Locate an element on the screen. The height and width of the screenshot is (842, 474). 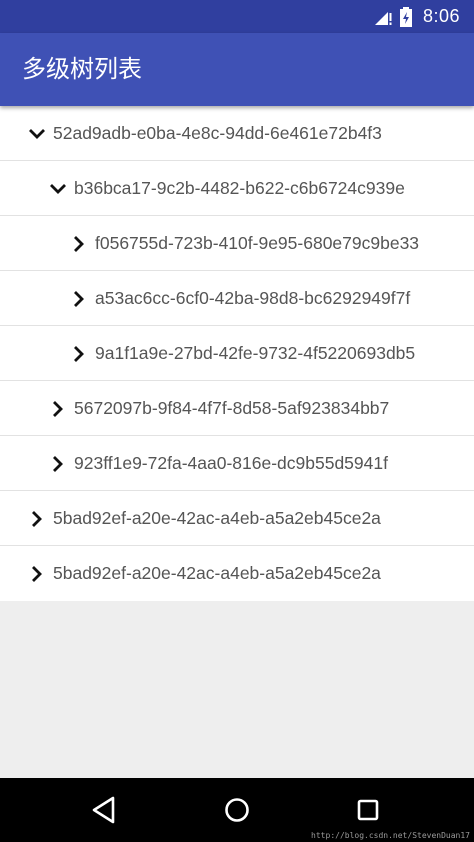
tree-row: a53ac6cc-6cf0-42ba-98d8-bc6292949f7f is located at coordinates (237, 298).